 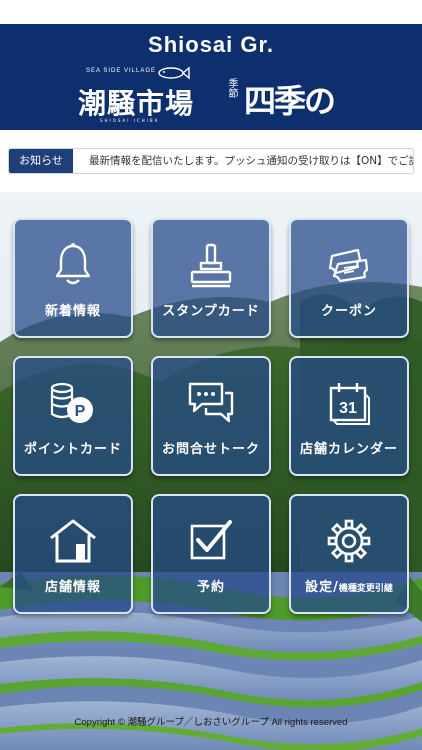 What do you see at coordinates (211, 403) in the screenshot?
I see `chat-icon` at bounding box center [211, 403].